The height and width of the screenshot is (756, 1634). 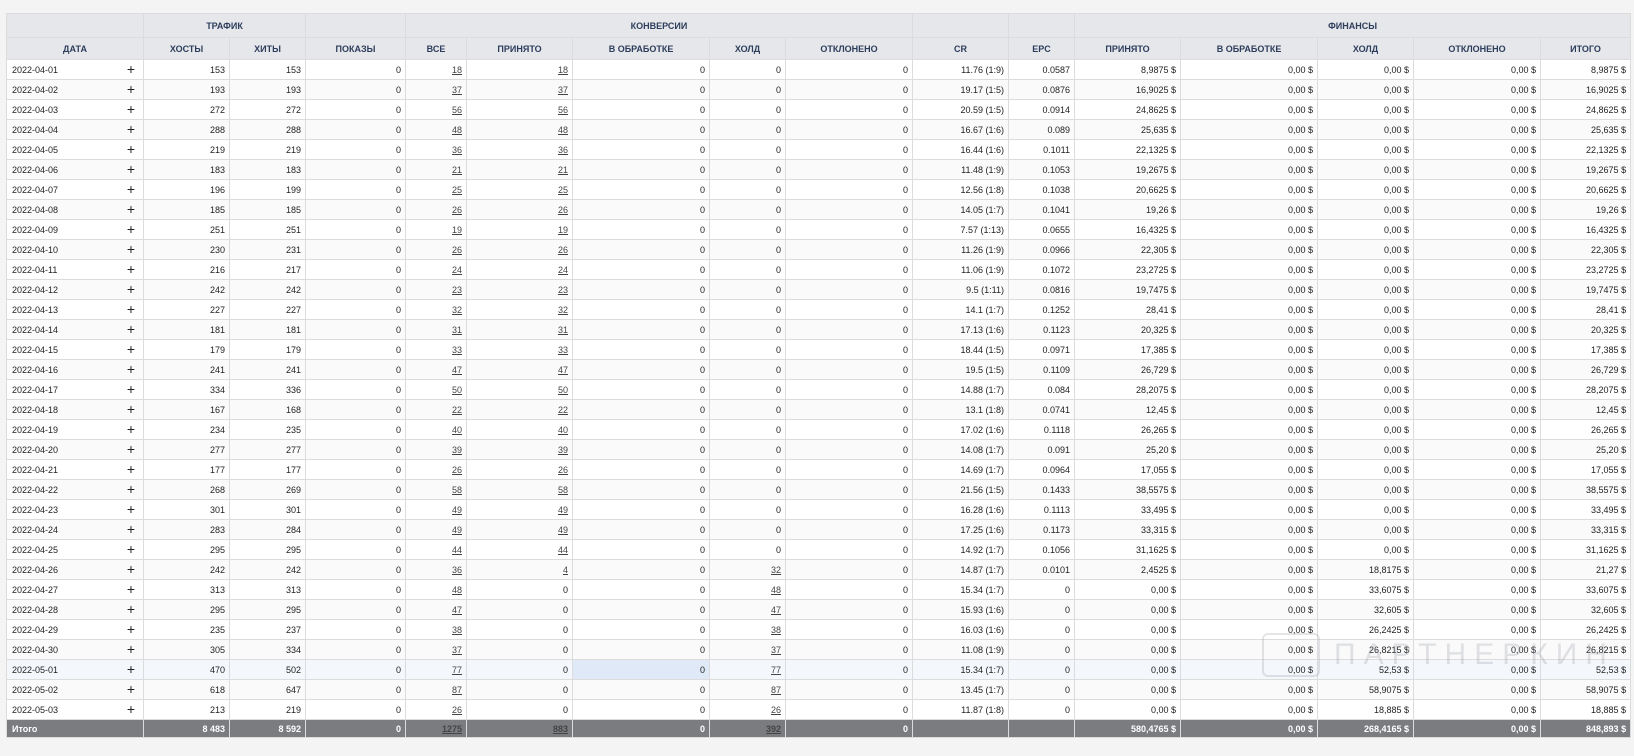 What do you see at coordinates (520, 269) in the screenshot?
I see `cell-conv-accepted: 24` at bounding box center [520, 269].